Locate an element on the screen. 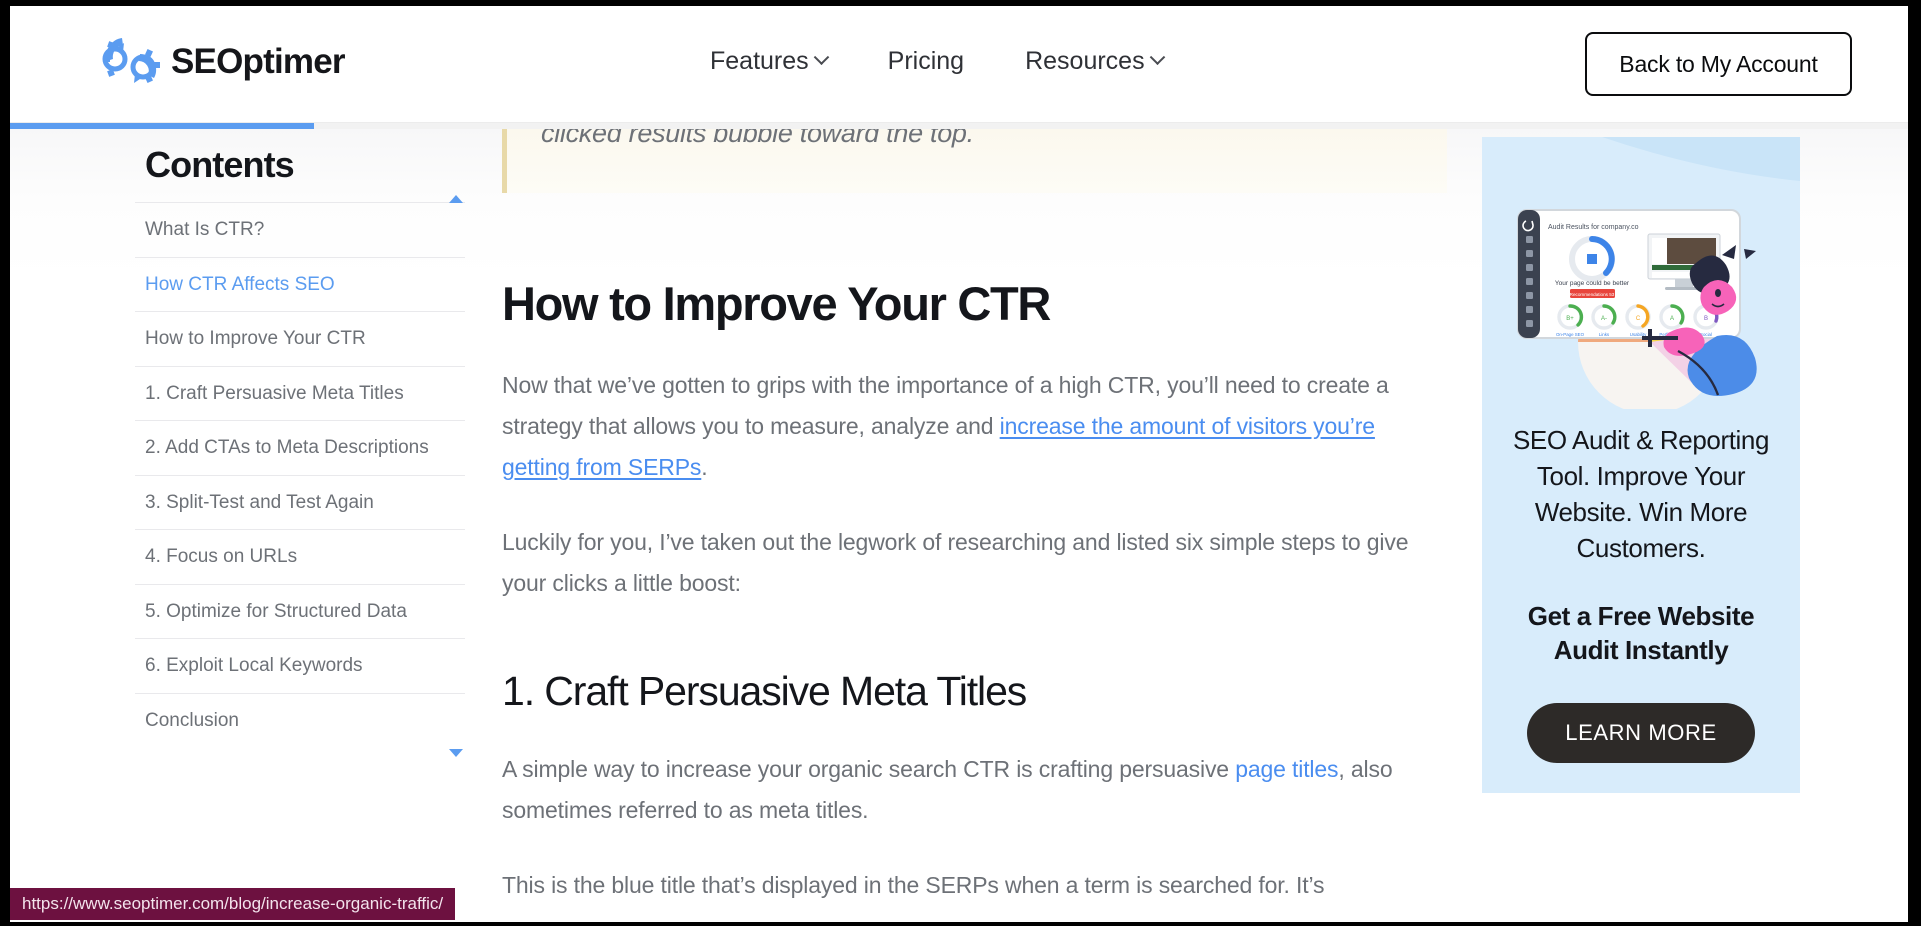  svg-text: On-Page SEO is located at coordinates (1570, 334).